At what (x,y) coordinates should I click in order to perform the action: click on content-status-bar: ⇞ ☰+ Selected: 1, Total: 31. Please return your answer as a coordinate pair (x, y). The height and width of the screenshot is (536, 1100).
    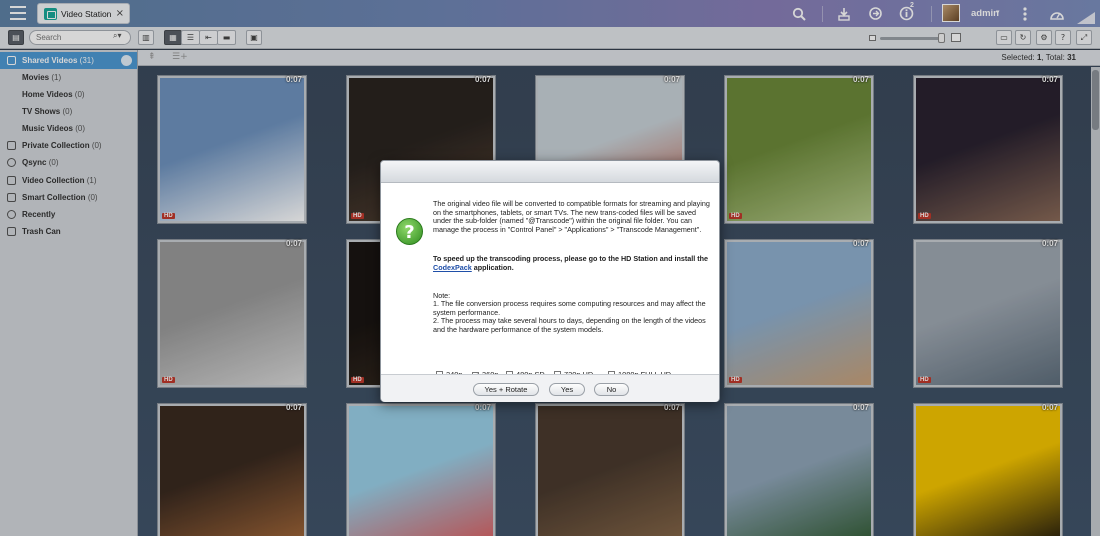
    Looking at the image, I should click on (619, 58).